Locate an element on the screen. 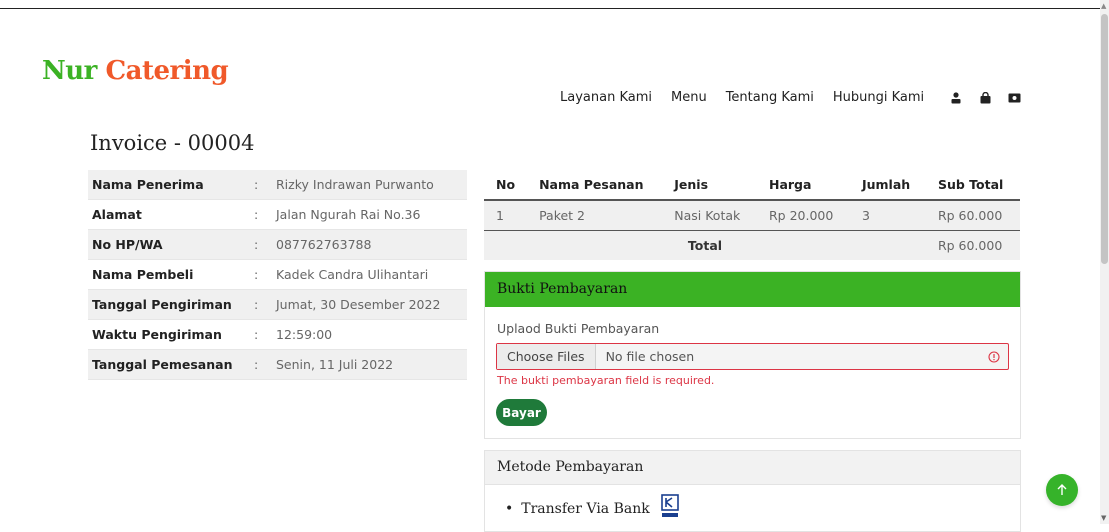  col-jenis: Jenis is located at coordinates (709, 185).